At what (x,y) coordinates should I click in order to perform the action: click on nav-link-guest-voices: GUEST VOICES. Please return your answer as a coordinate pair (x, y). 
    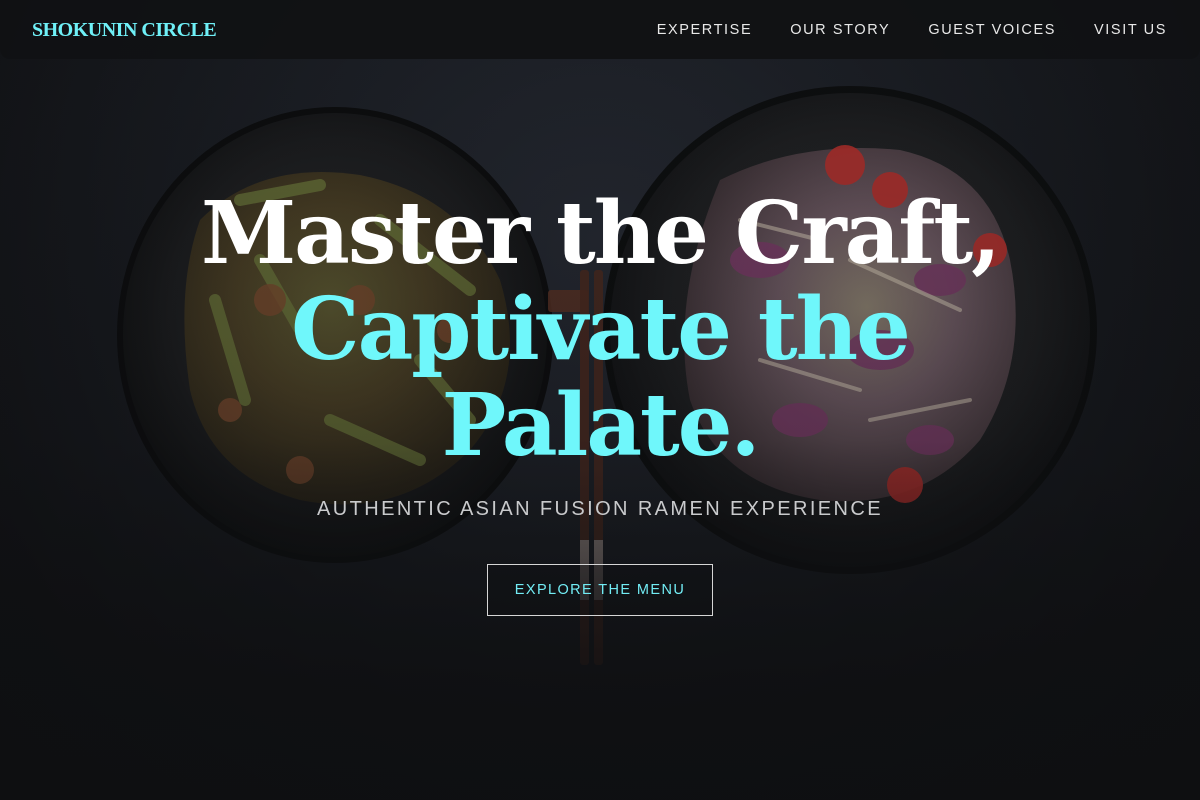
    Looking at the image, I should click on (992, 30).